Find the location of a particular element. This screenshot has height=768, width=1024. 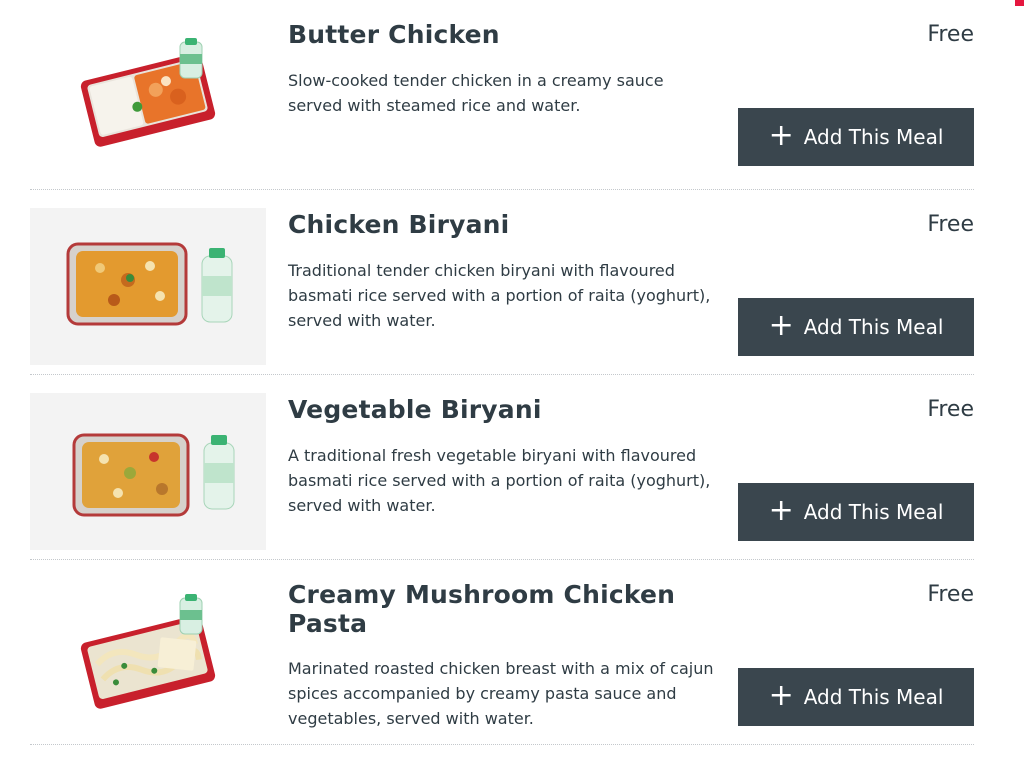

butter-chicken-tray-illustration is located at coordinates (148, 92).